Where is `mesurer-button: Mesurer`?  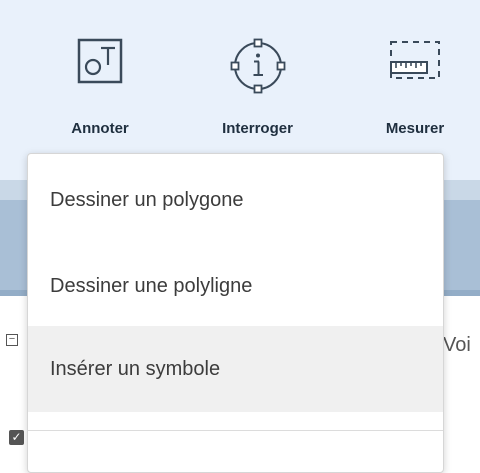 mesurer-button: Mesurer is located at coordinates (415, 77).